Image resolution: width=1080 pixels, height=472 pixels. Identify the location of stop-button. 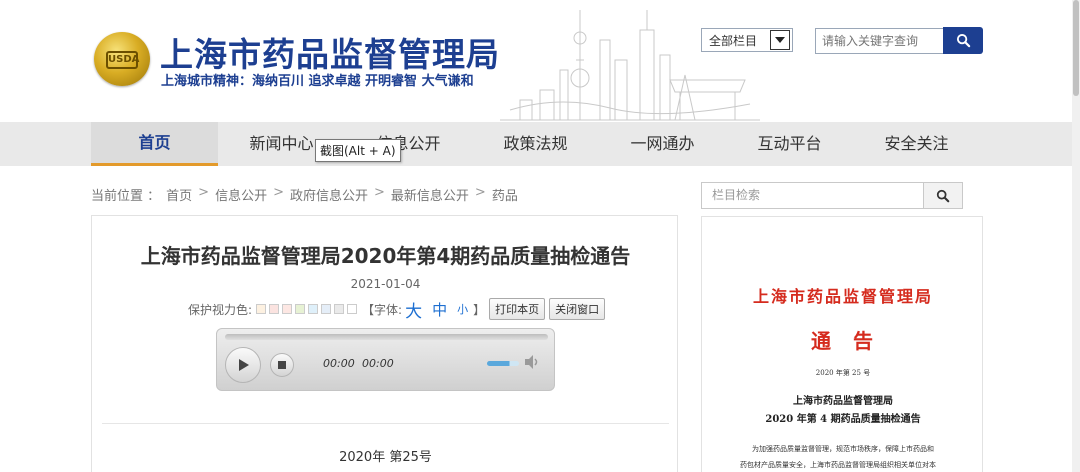
(282, 365).